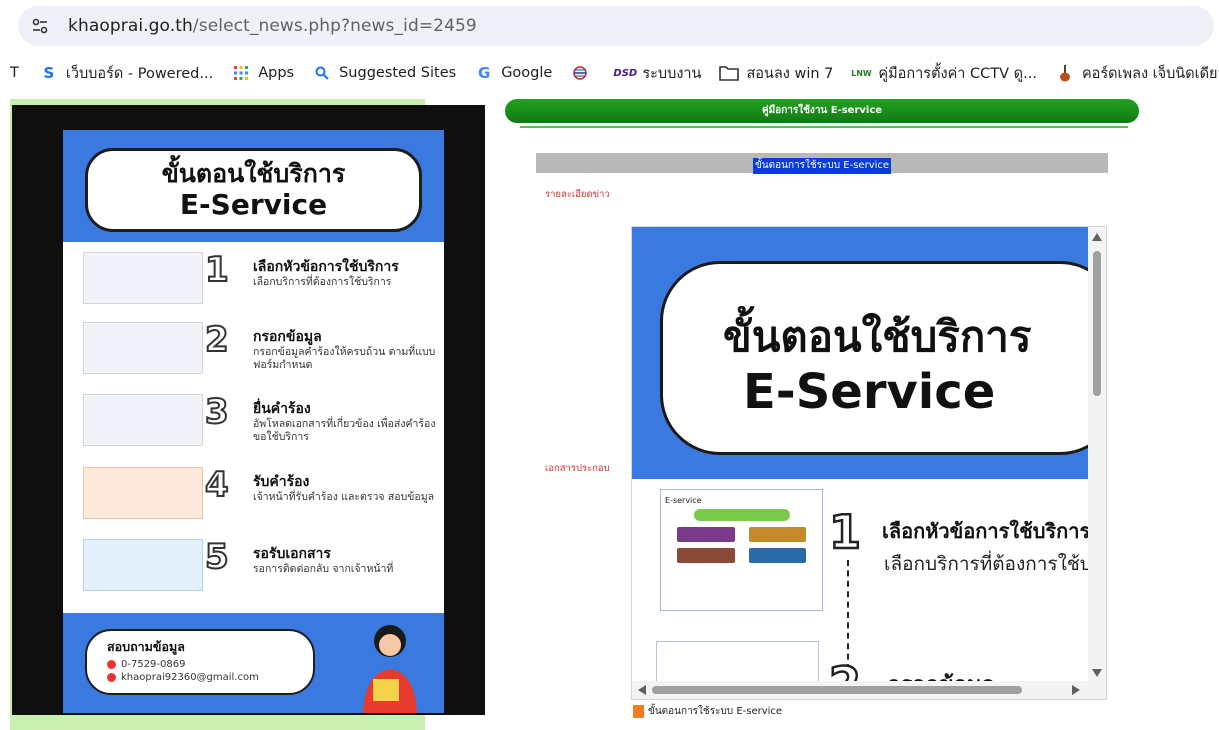  What do you see at coordinates (287, 337) in the screenshot?
I see `step-title: กรอกข้อมูล` at bounding box center [287, 337].